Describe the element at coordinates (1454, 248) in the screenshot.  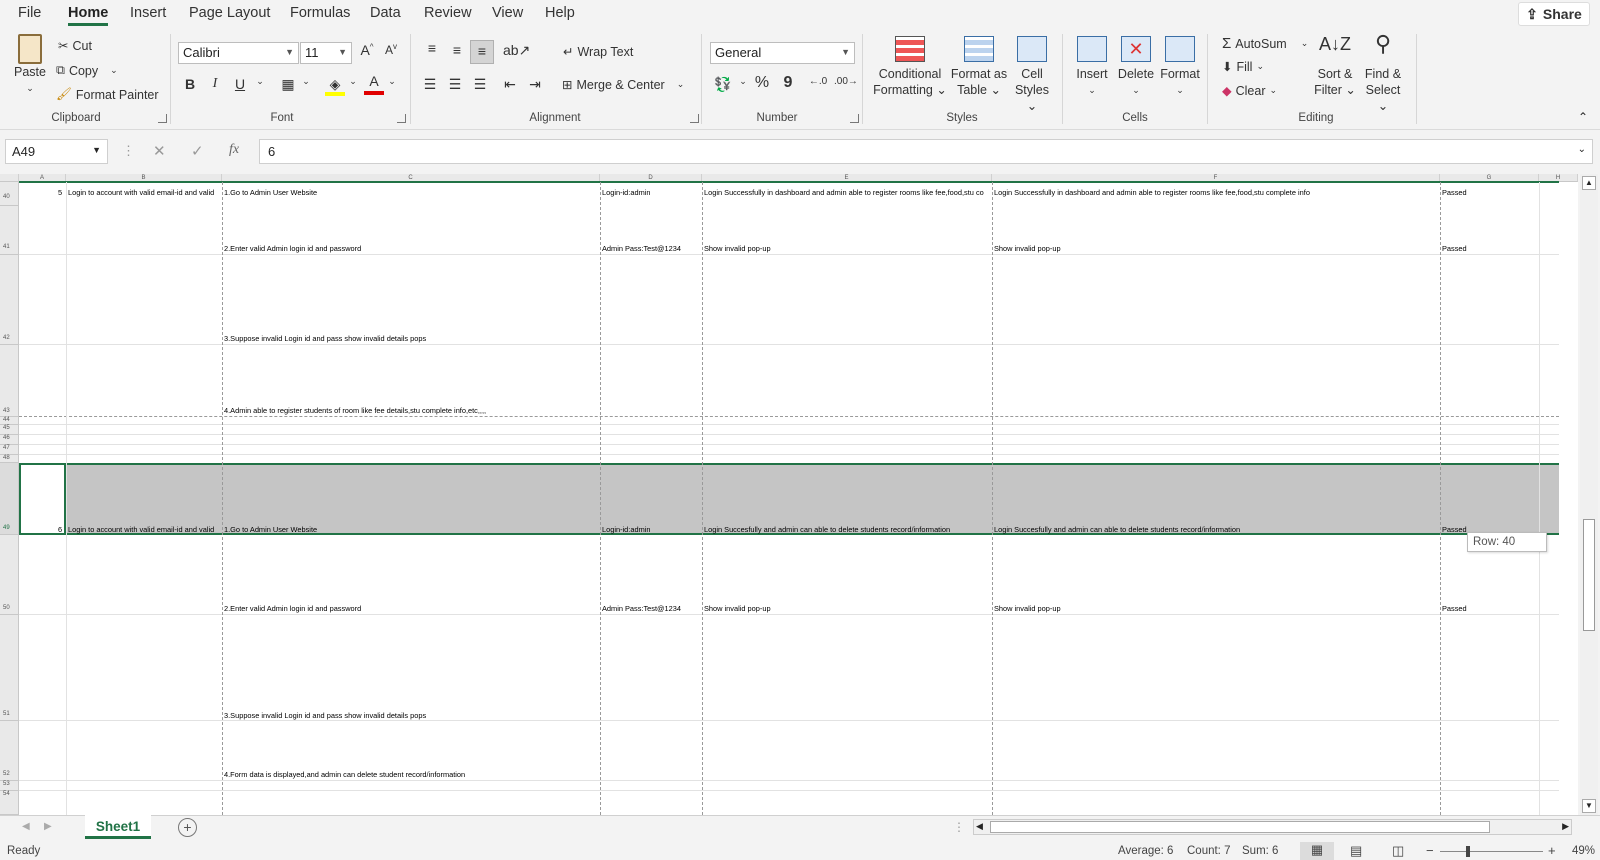
I see `cell-g41: Passed` at that location.